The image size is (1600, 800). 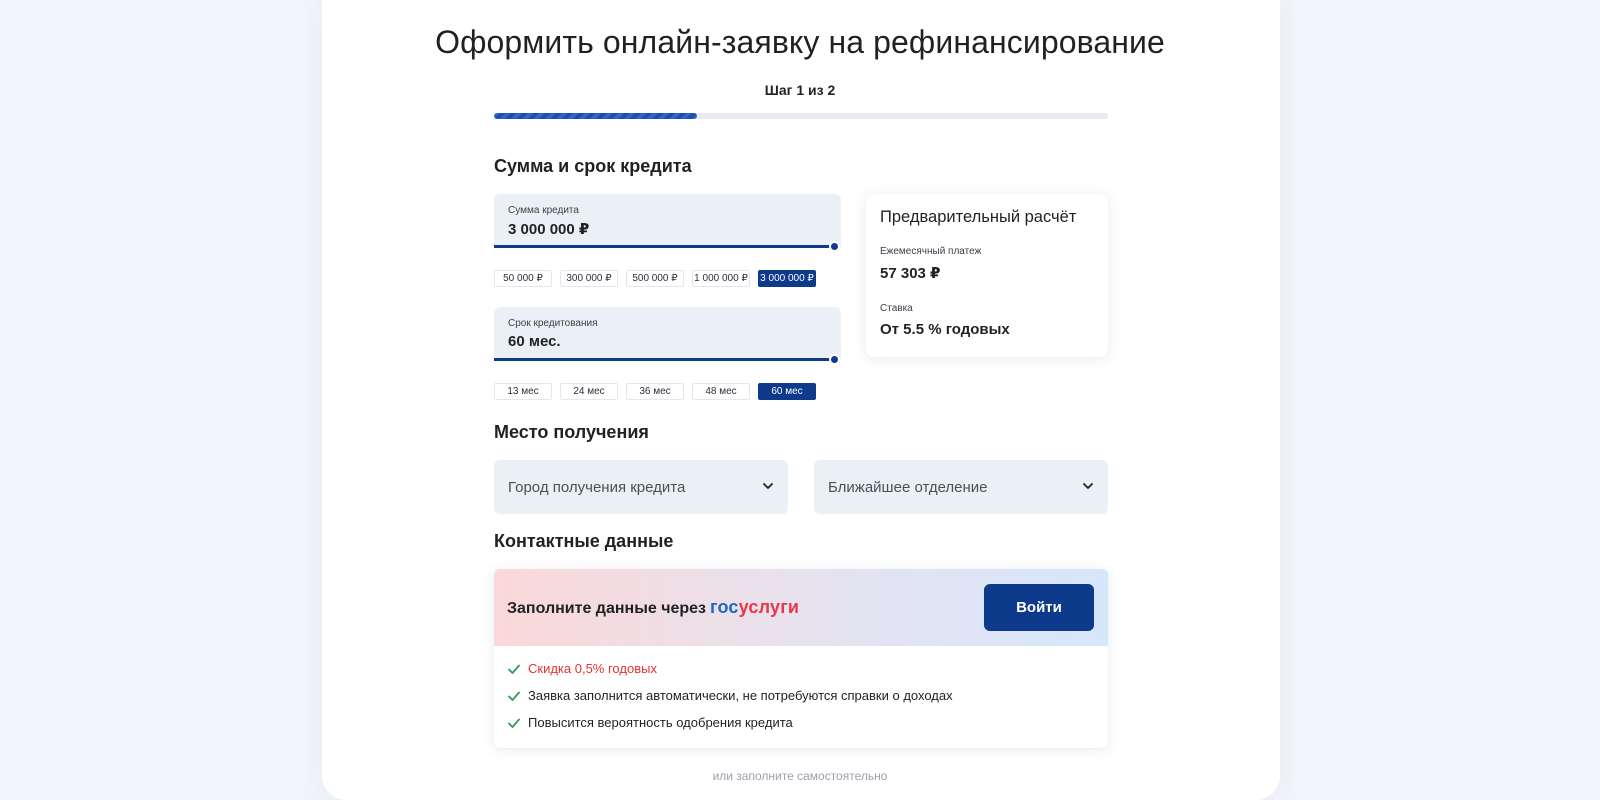 What do you see at coordinates (660, 722) in the screenshot?
I see `benefit-text: Повысится вероятность одобрения кредита` at bounding box center [660, 722].